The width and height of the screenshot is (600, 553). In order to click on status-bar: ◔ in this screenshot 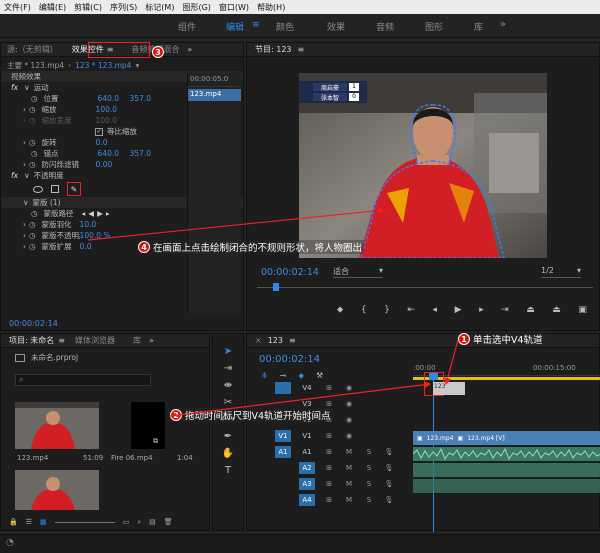, I will do `click(300, 543)`.